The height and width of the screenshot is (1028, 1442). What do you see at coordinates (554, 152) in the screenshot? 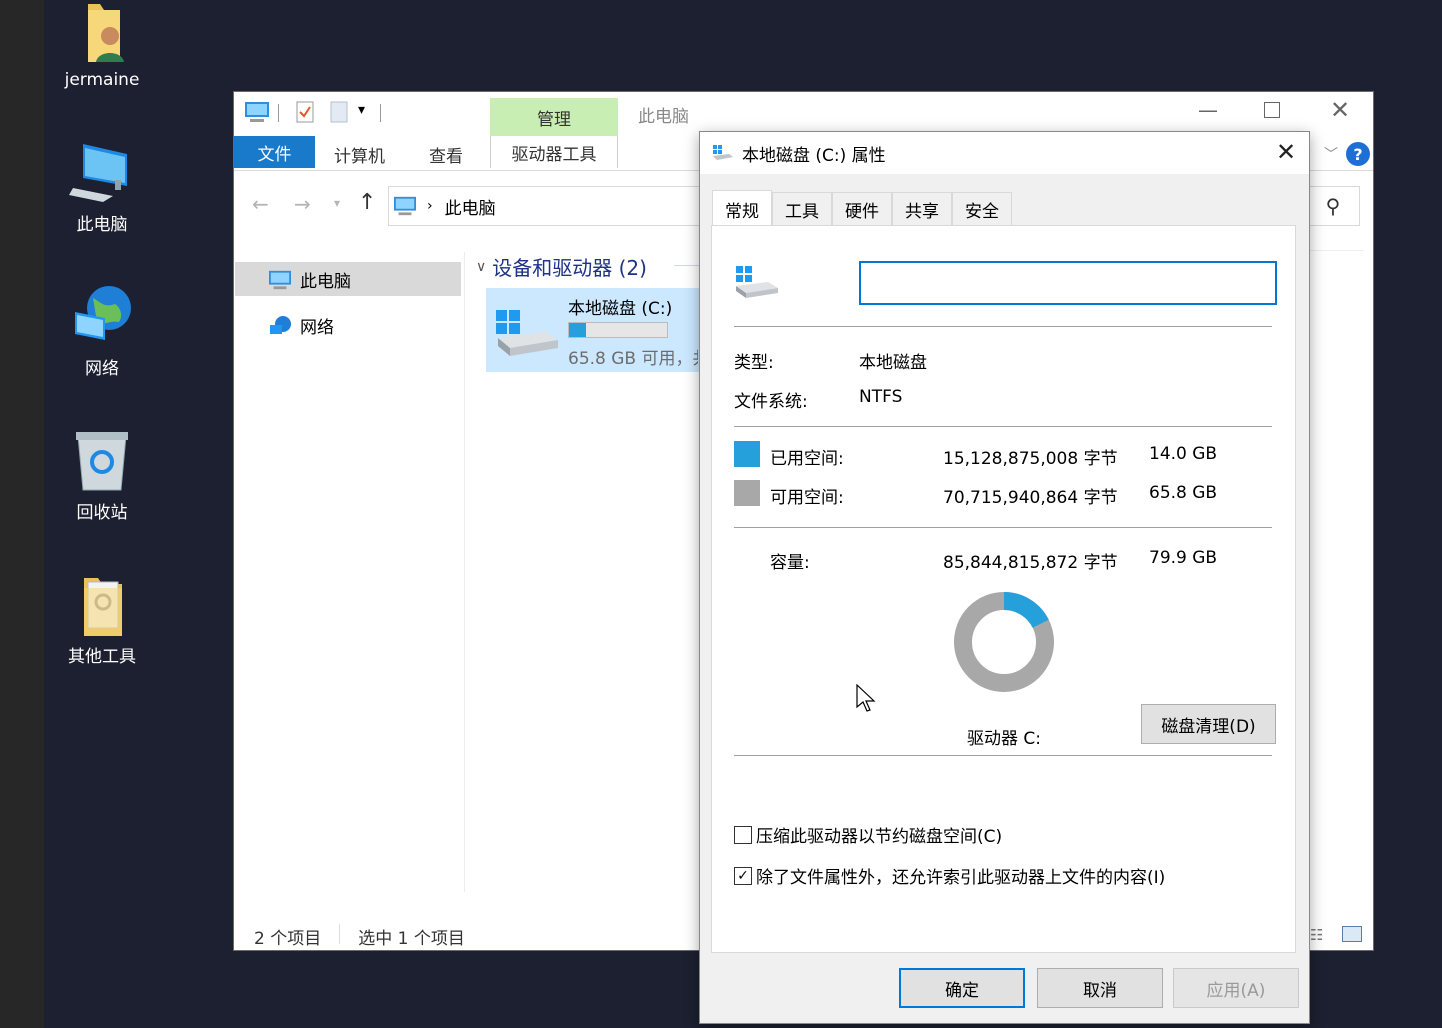
I see `tab-drive-tools: 驱动器工具` at bounding box center [554, 152].